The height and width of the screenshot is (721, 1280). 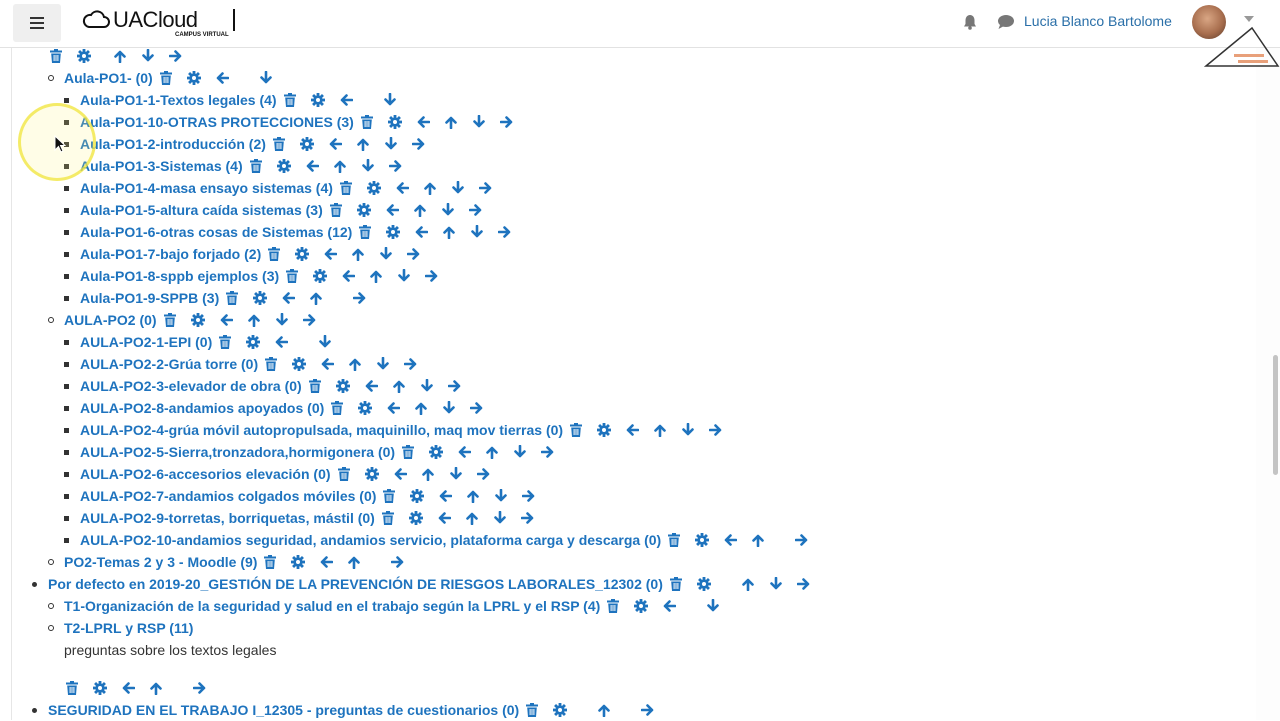 I want to click on category-link: Aula-PO1-3-Sistemas (4), so click(x=161, y=166).